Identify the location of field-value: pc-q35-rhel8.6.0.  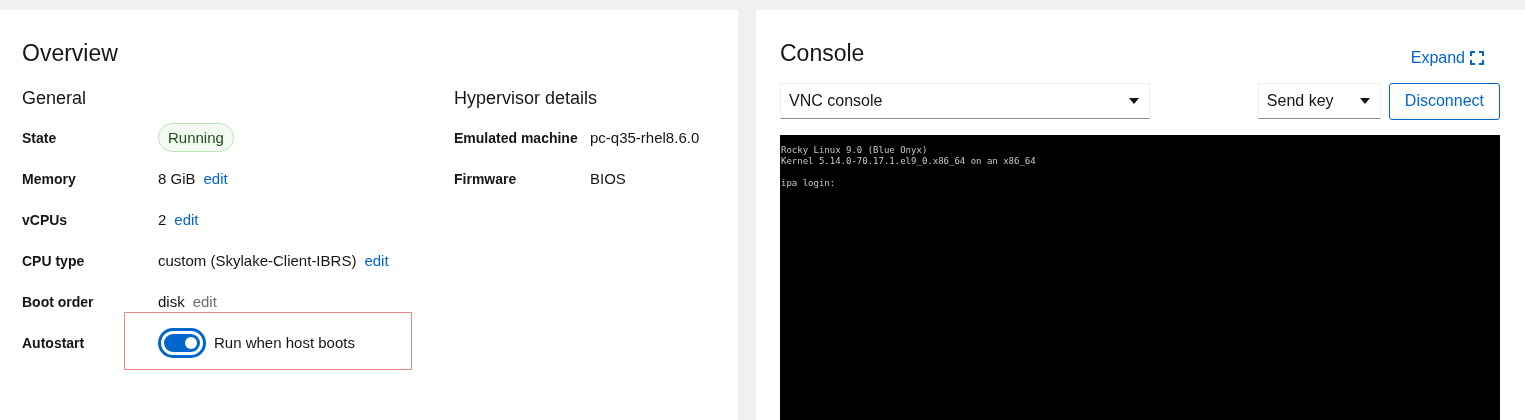
(645, 137).